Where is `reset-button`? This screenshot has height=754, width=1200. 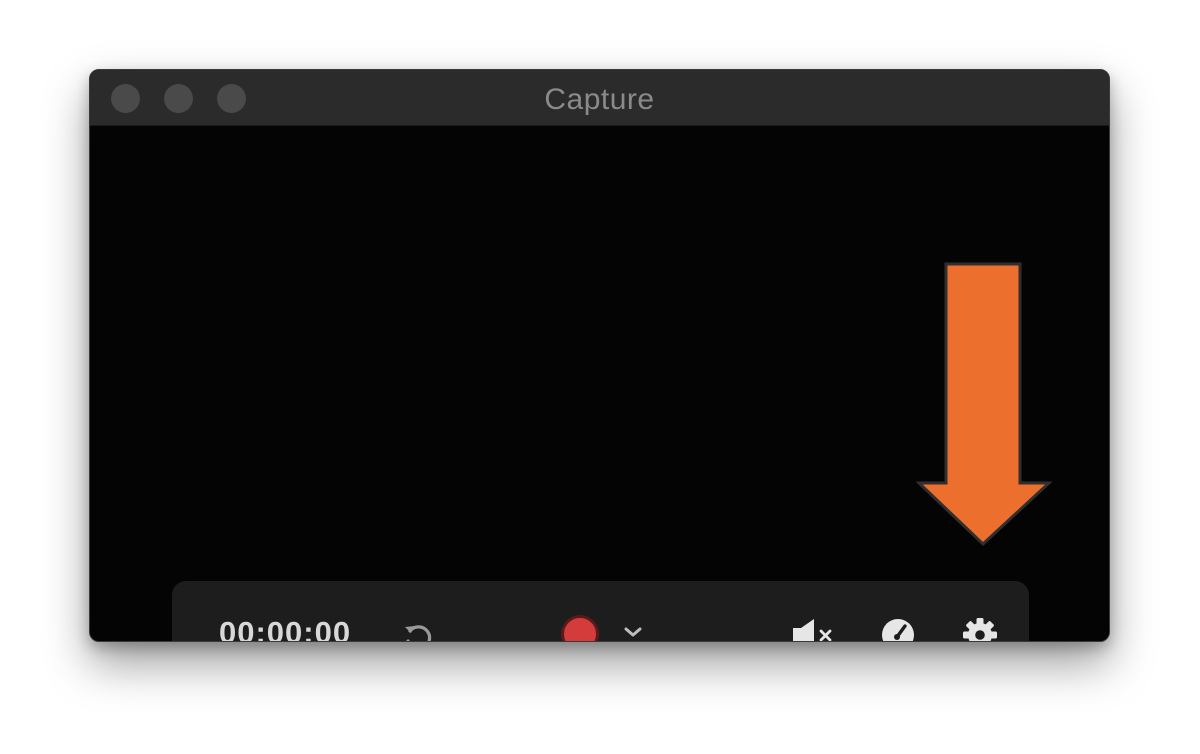
reset-button is located at coordinates (418, 629).